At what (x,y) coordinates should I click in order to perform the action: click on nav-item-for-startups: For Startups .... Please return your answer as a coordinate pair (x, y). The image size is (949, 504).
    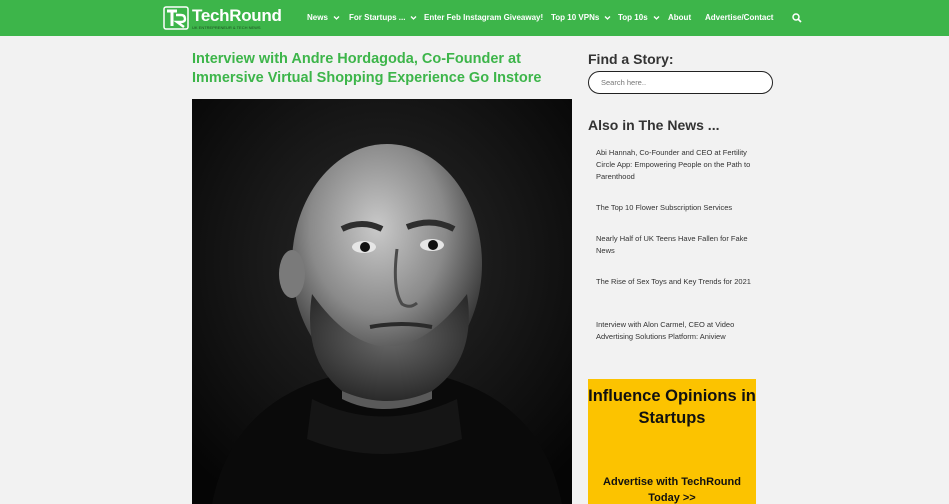
    Looking at the image, I should click on (383, 17).